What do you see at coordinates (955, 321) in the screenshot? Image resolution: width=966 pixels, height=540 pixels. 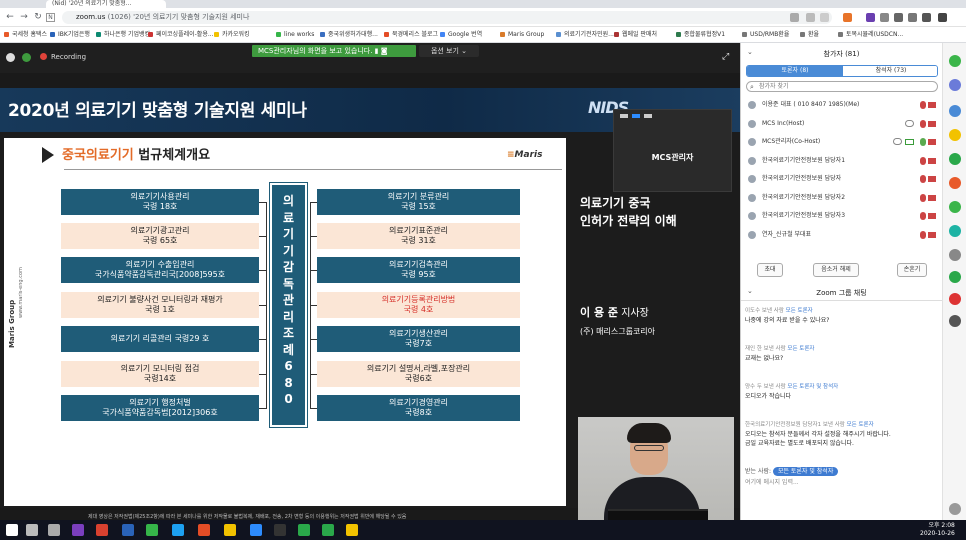 I see `add-icon` at bounding box center [955, 321].